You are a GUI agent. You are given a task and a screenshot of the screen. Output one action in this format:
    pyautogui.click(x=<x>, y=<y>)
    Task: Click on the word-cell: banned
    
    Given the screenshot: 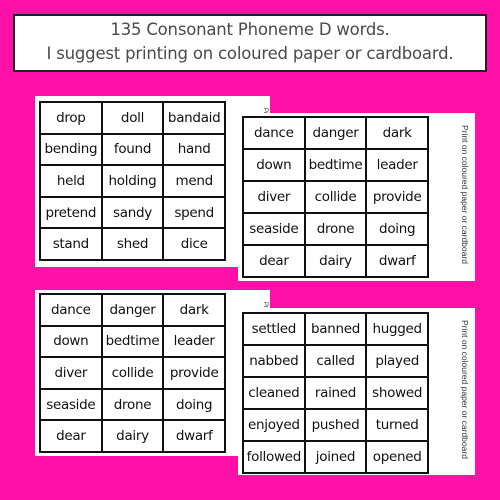 What is the action you would take?
    pyautogui.click(x=335, y=329)
    